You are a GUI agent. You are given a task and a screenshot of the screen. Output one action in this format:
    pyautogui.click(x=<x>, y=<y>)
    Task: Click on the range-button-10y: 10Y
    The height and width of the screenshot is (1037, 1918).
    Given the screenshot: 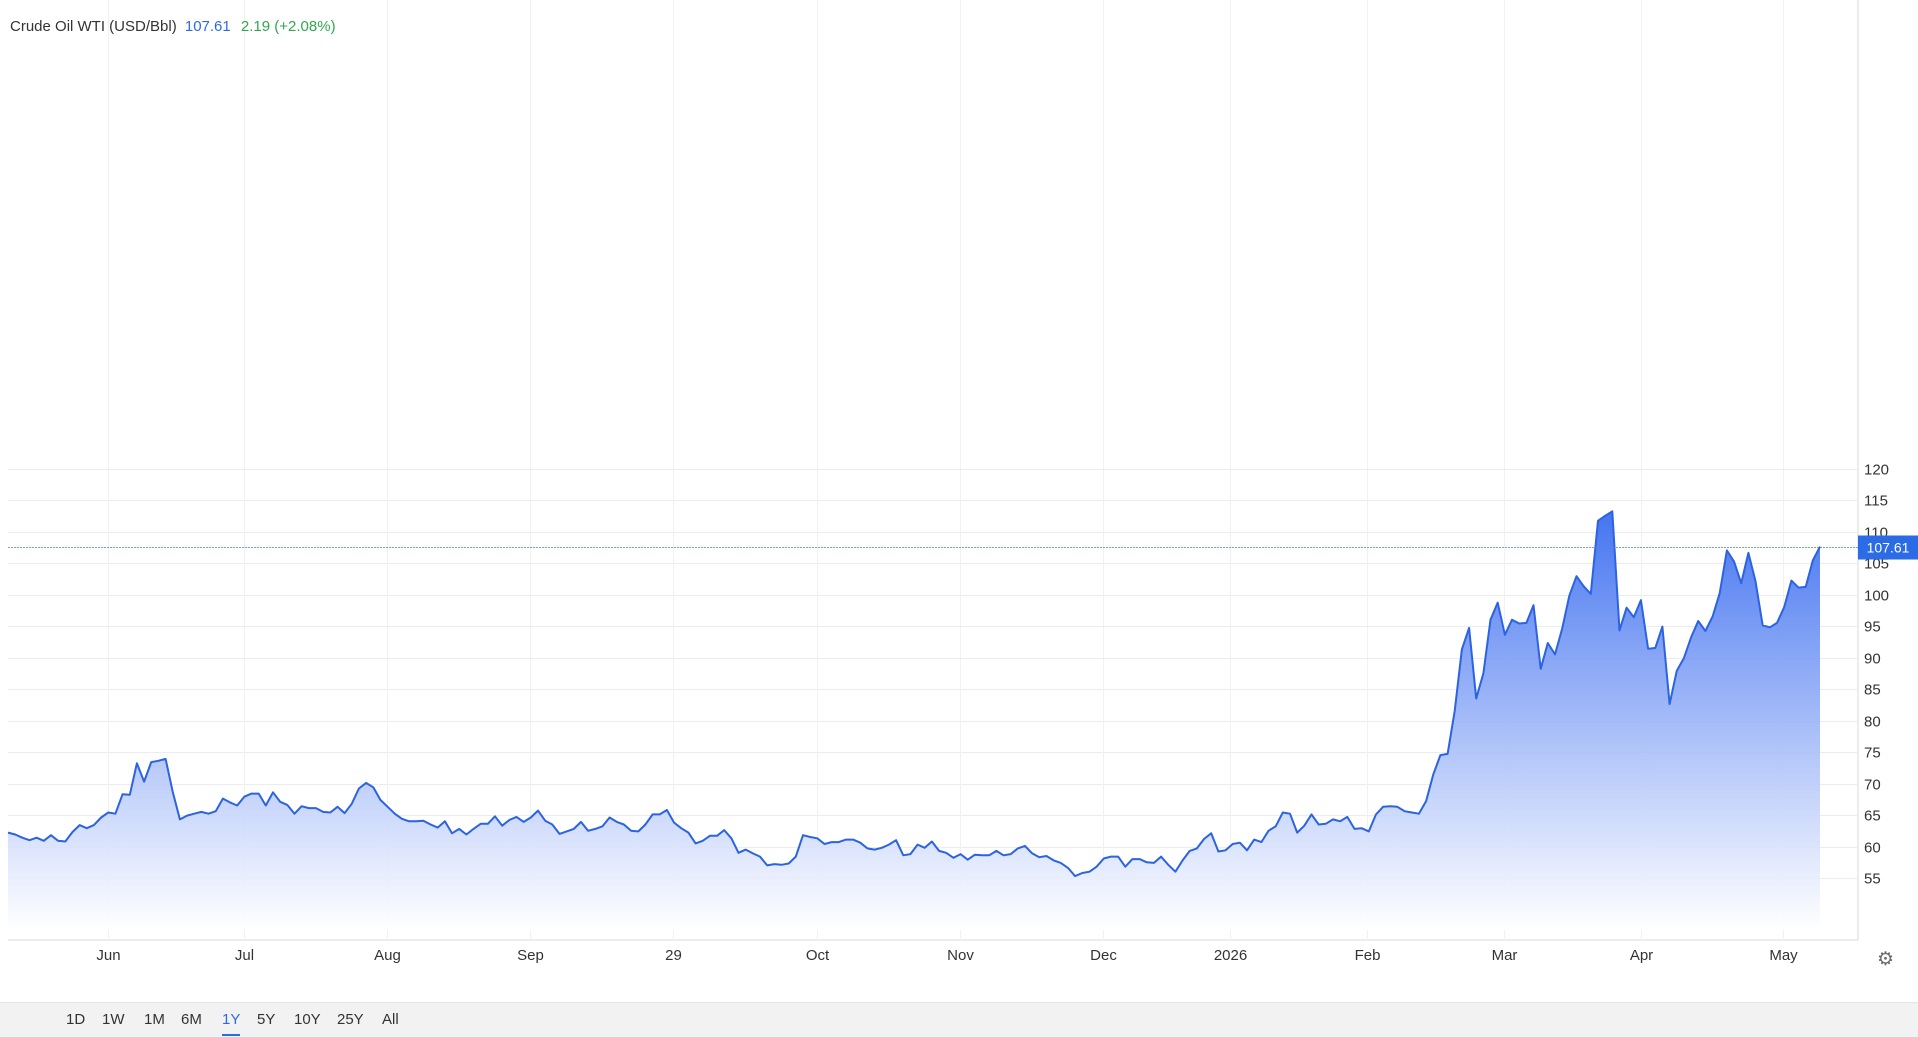 What is the action you would take?
    pyautogui.click(x=307, y=1023)
    